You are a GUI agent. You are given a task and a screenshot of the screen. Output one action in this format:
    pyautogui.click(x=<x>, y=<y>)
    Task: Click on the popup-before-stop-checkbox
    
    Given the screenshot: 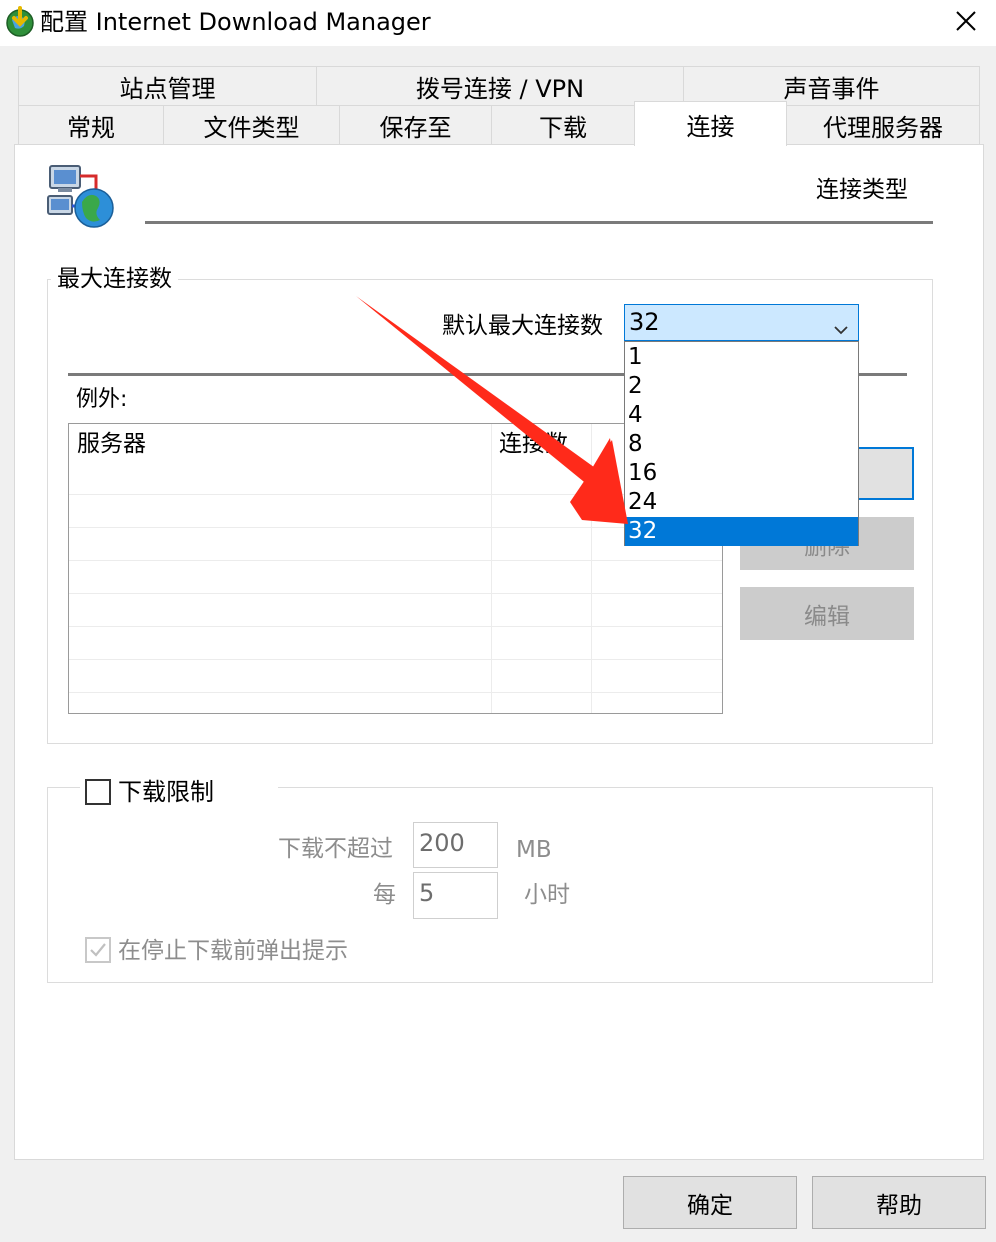 What is the action you would take?
    pyautogui.click(x=98, y=950)
    